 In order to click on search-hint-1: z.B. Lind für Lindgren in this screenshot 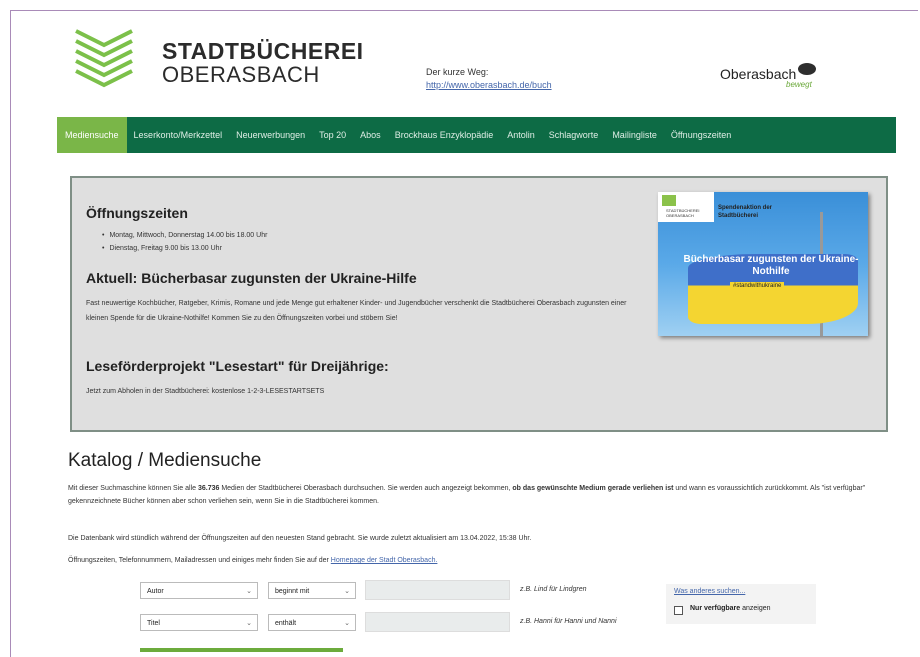, I will do `click(553, 589)`.